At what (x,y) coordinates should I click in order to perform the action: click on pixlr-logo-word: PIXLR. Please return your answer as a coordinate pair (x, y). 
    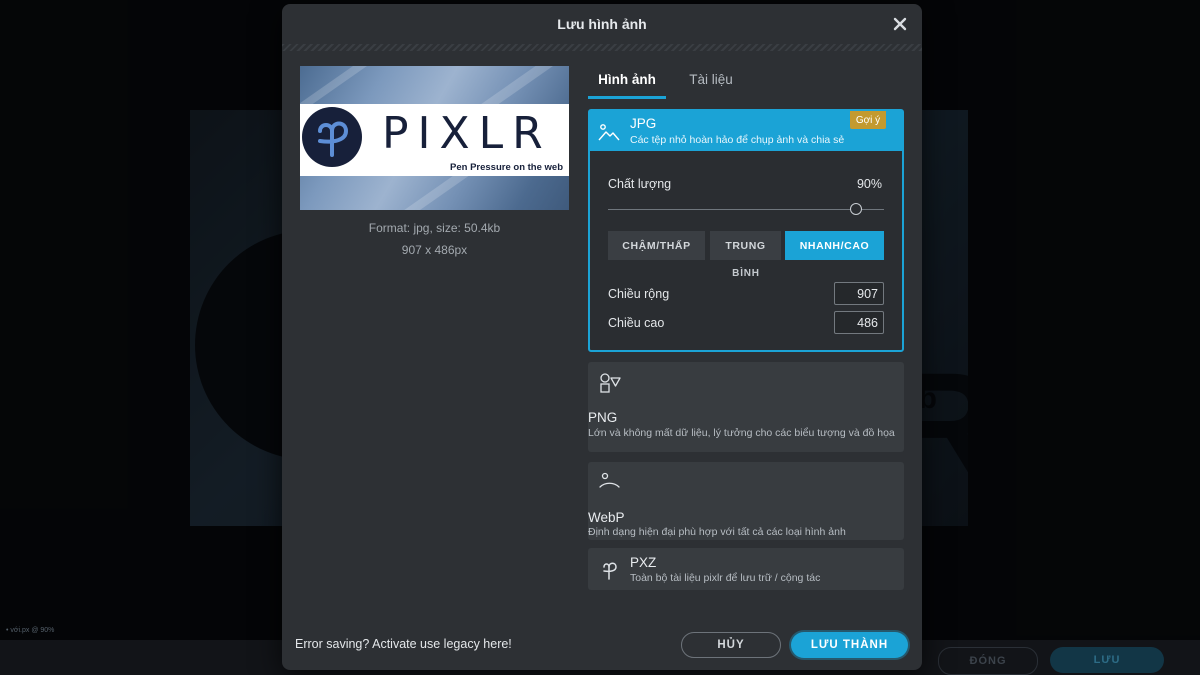
    Looking at the image, I should click on (467, 133).